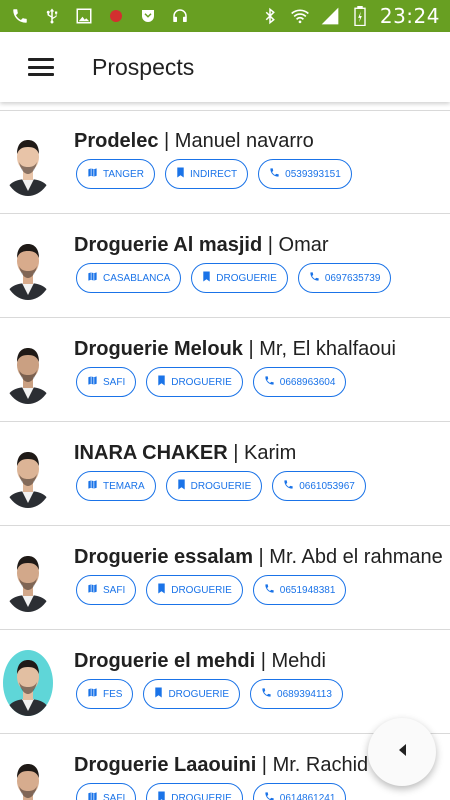  I want to click on prospect-chips: CASABLANCA DROGUERIE 0697635739, so click(234, 278).